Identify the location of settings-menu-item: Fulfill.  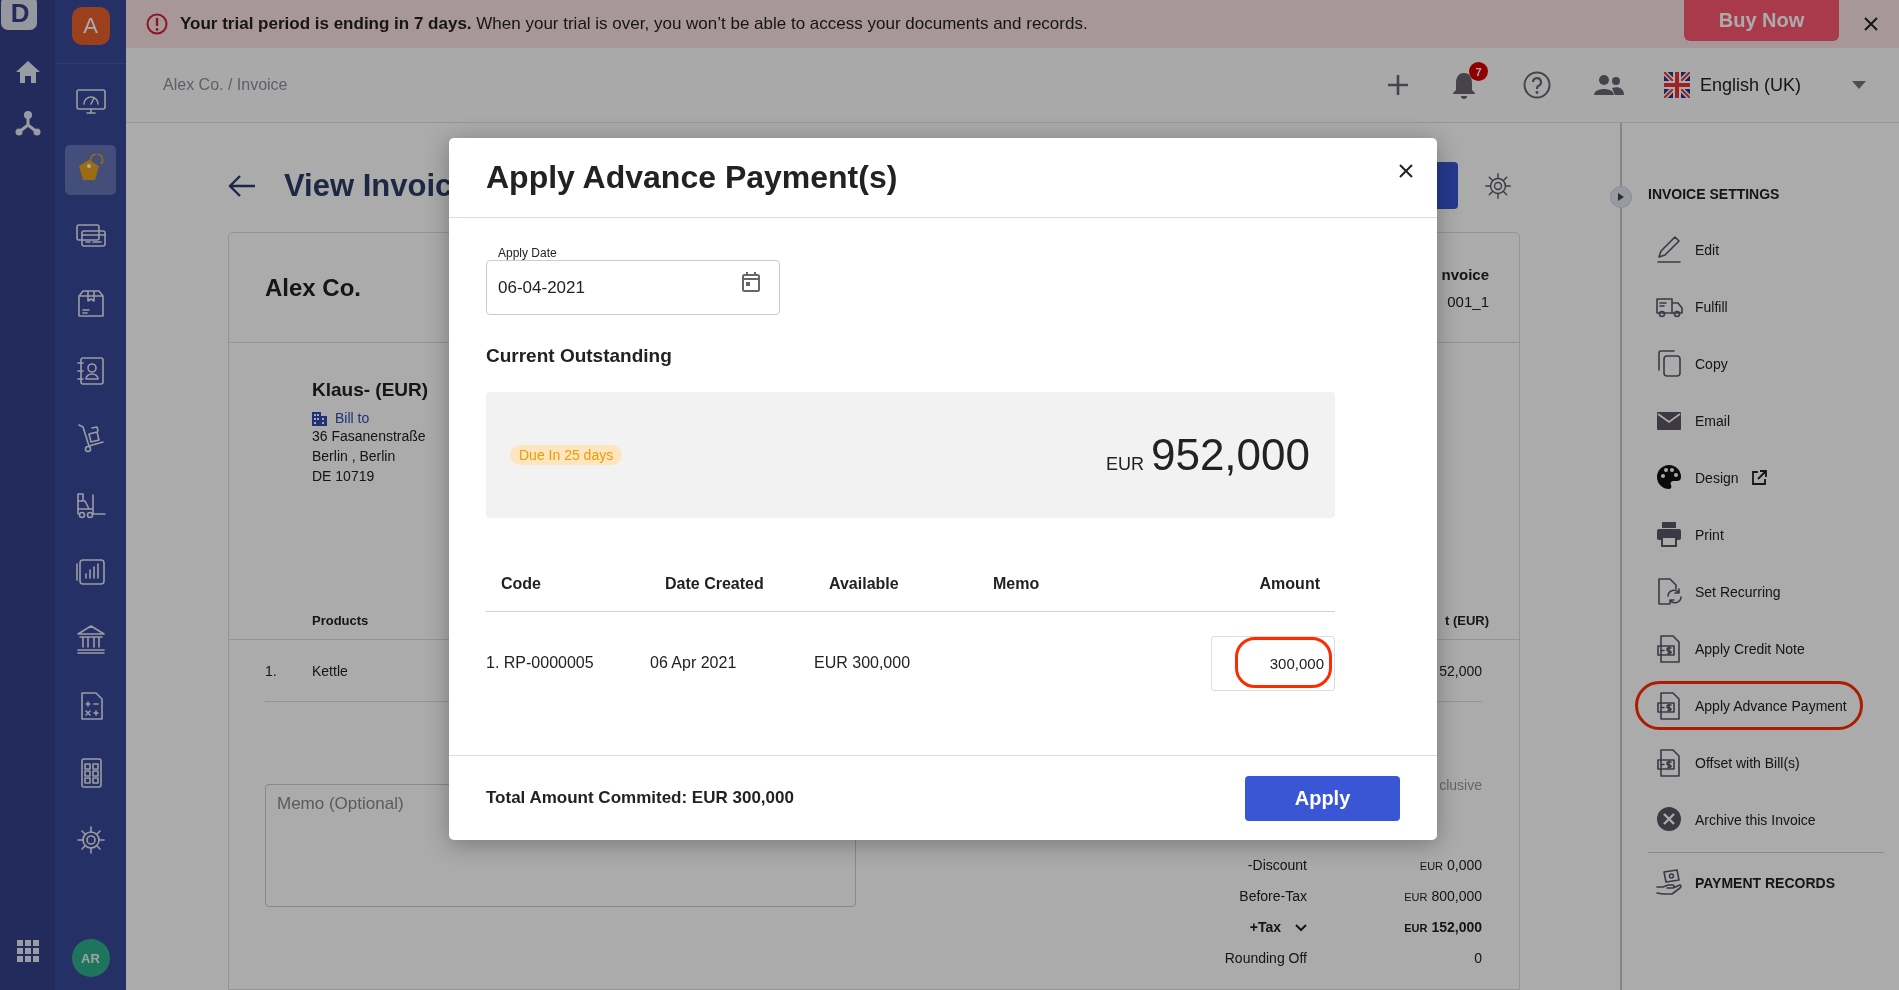
(1766, 306).